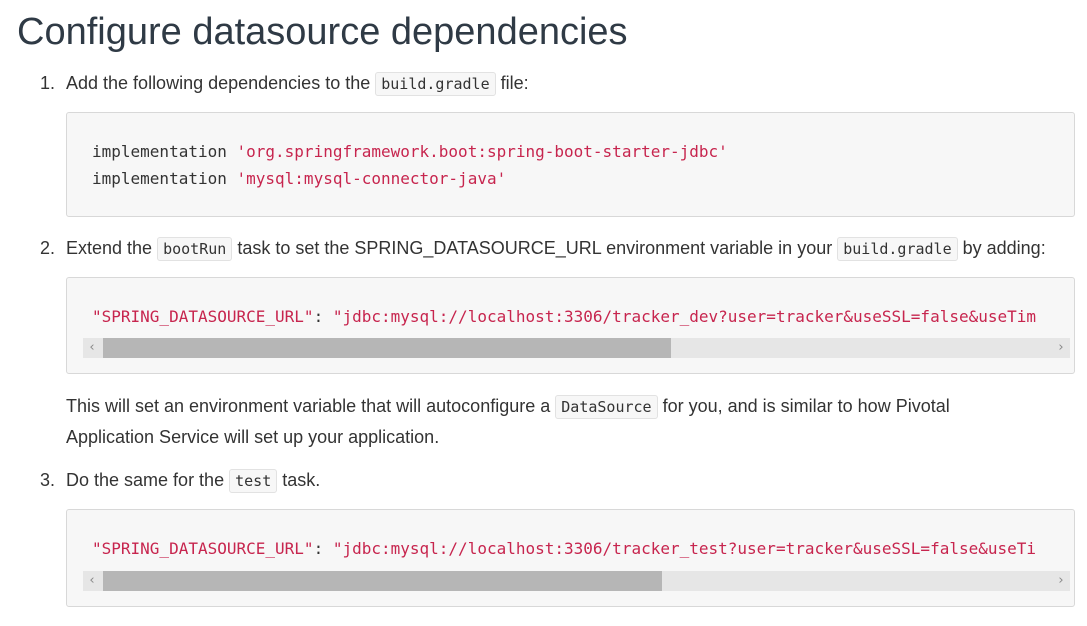 This screenshot has height=626, width=1087. I want to click on step-number: 1., so click(48, 83).